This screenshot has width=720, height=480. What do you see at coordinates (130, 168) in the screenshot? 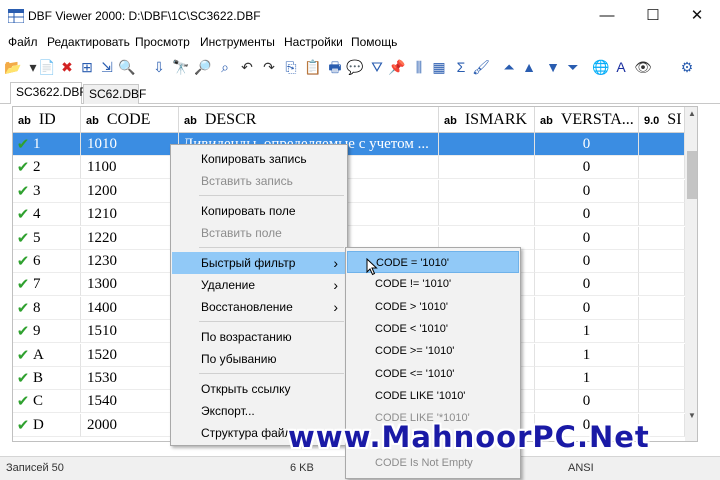
I see `cell-code: 1100` at bounding box center [130, 168].